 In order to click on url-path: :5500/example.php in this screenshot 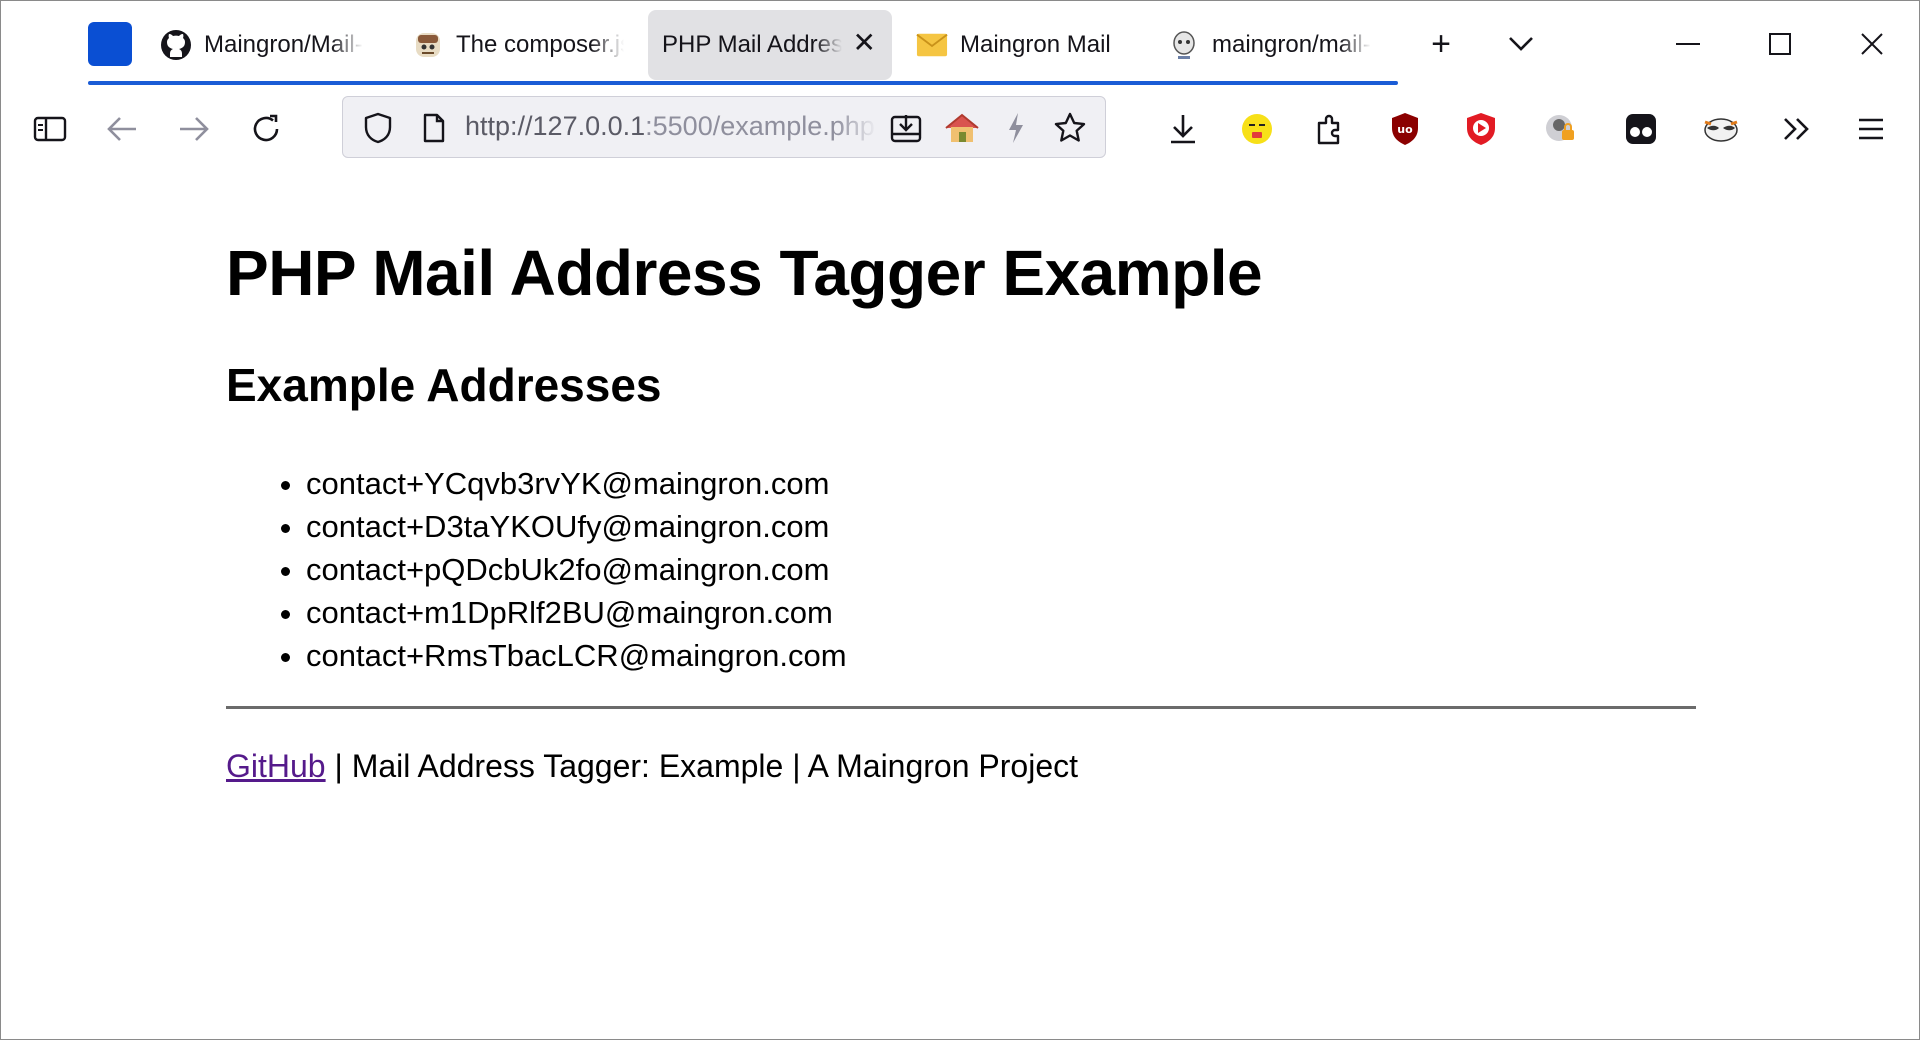, I will do `click(760, 126)`.